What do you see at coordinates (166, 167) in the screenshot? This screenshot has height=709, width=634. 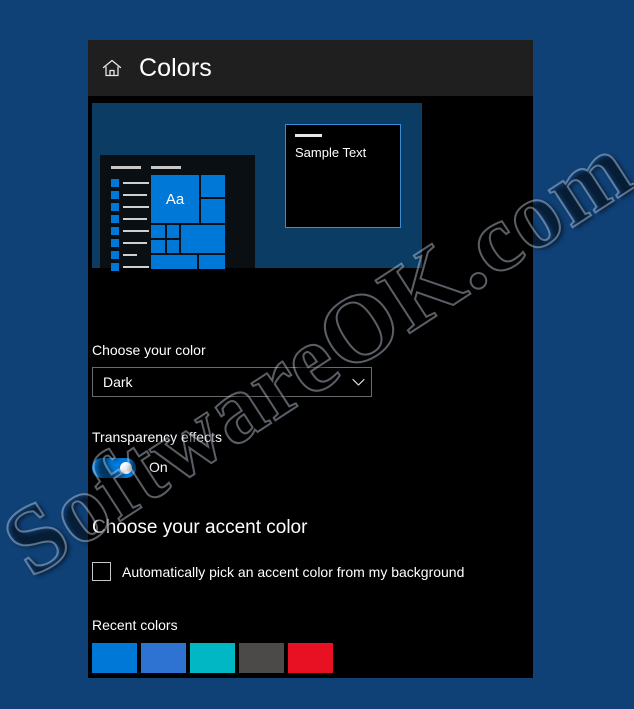 I see `preview-tiles-title-bar` at bounding box center [166, 167].